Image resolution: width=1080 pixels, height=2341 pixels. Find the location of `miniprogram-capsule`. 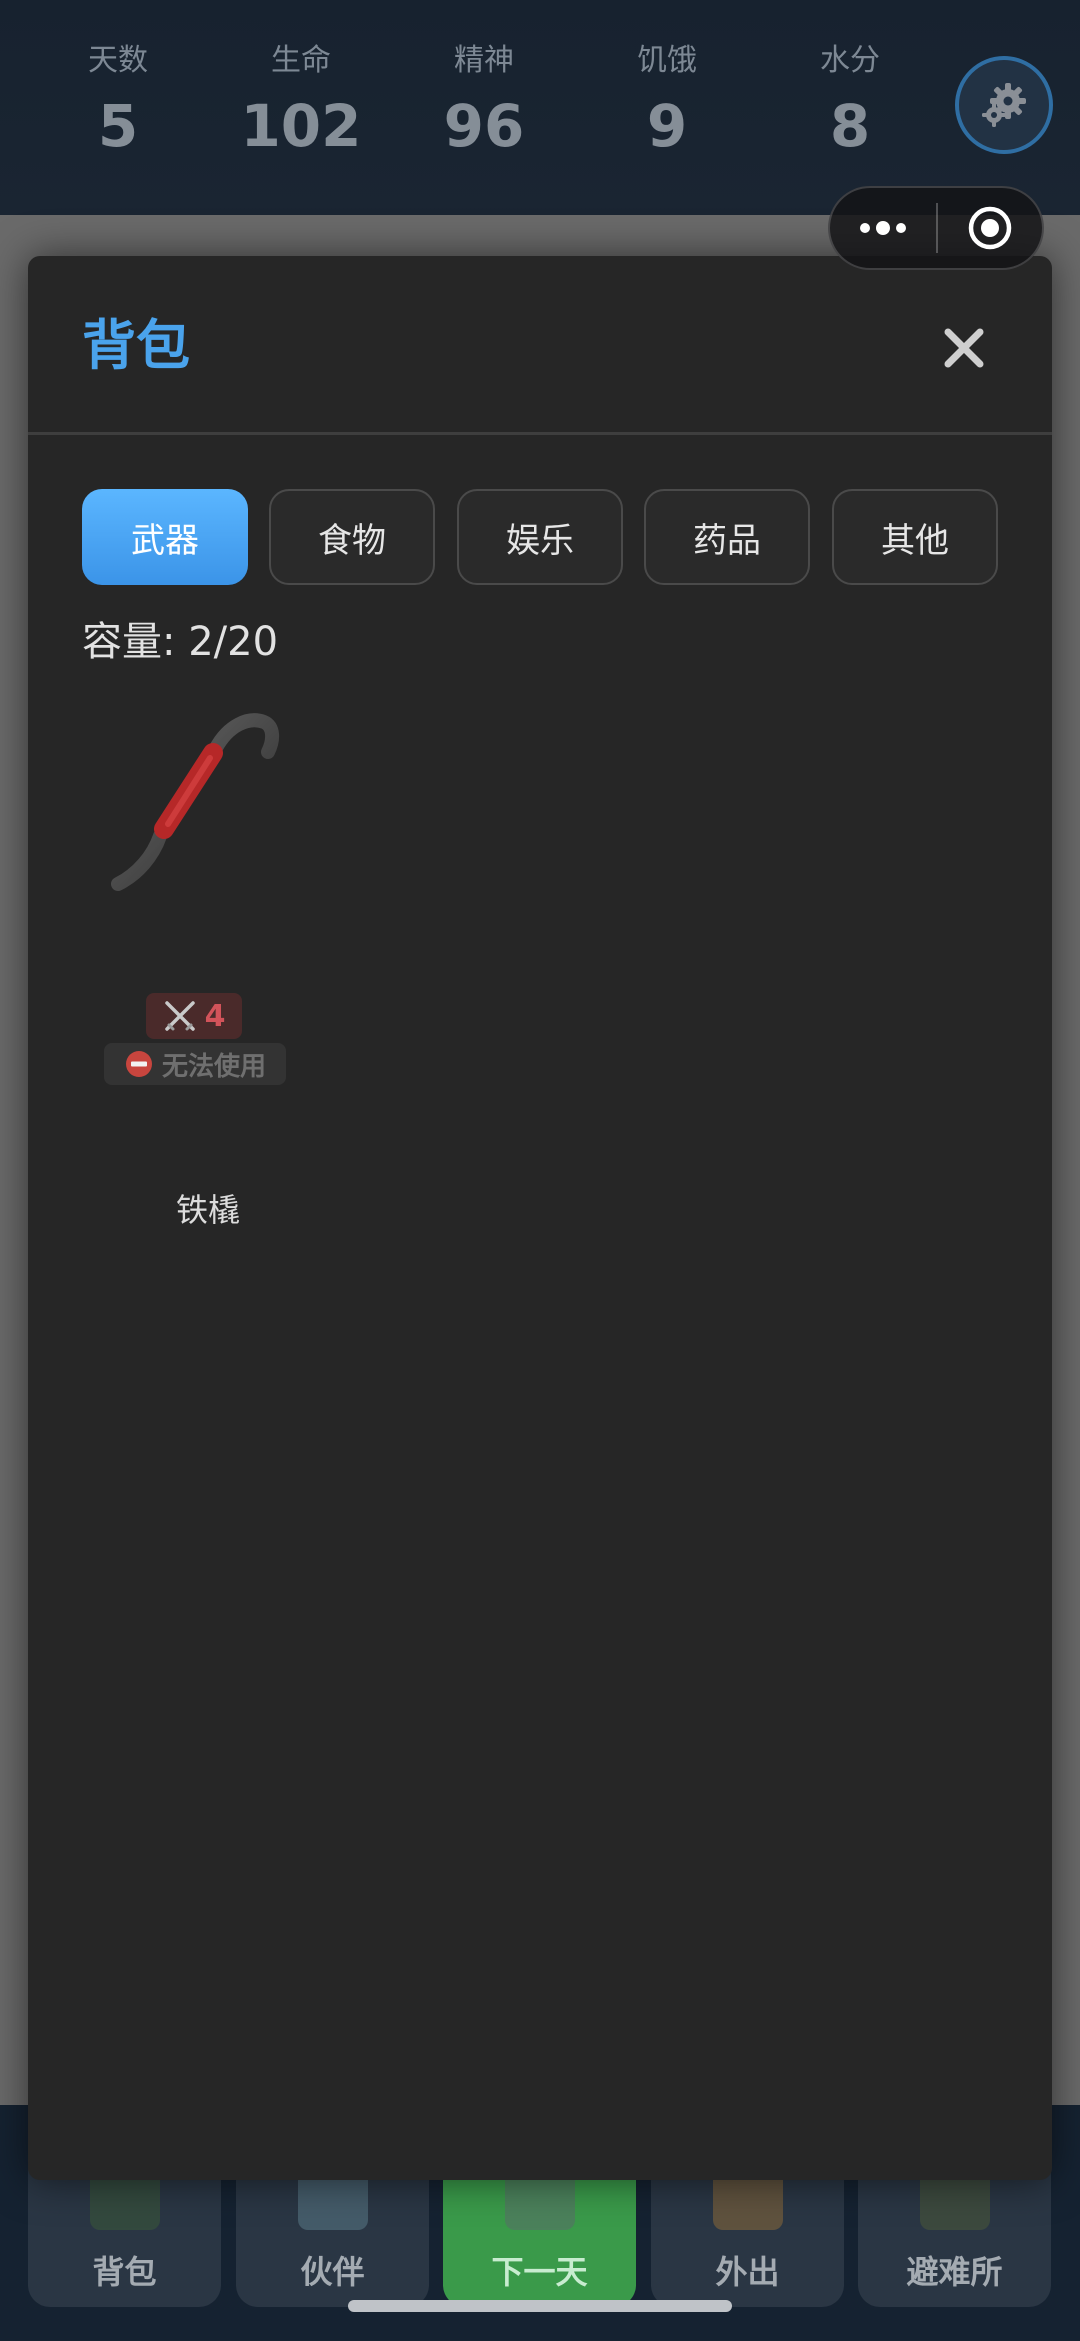

miniprogram-capsule is located at coordinates (936, 228).